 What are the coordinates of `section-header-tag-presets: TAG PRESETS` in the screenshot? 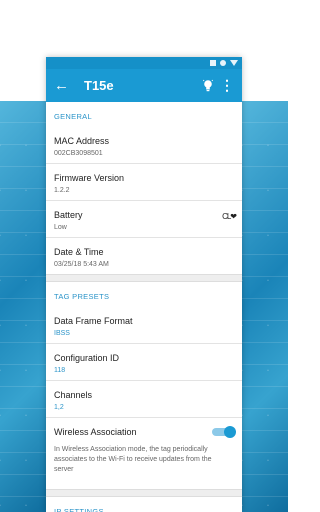 It's located at (82, 296).